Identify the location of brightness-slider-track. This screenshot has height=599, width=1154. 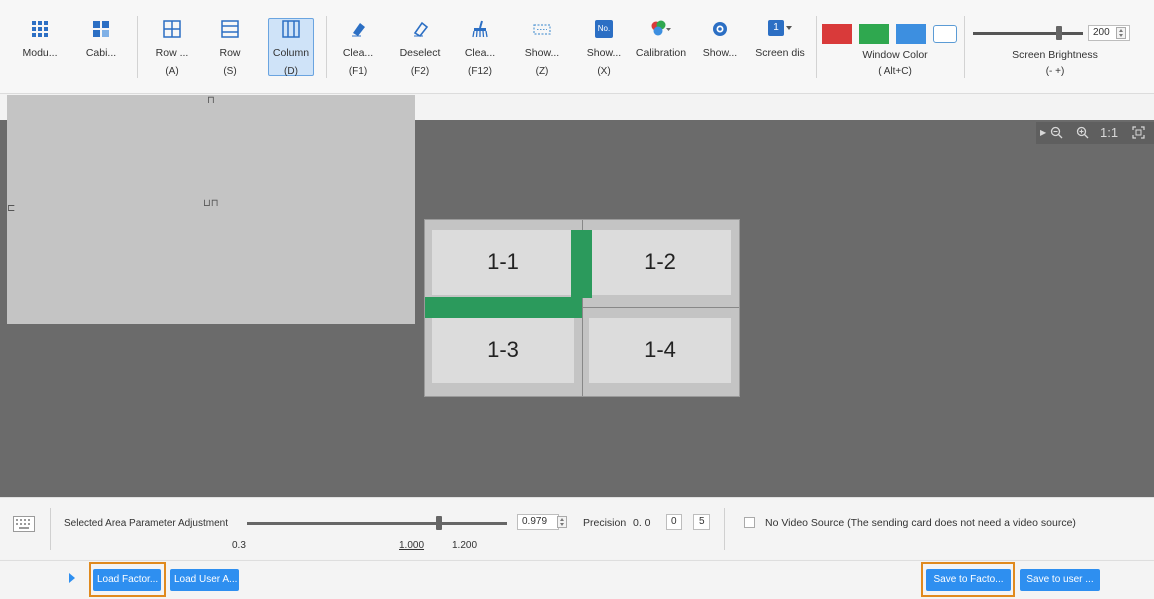
(1028, 33).